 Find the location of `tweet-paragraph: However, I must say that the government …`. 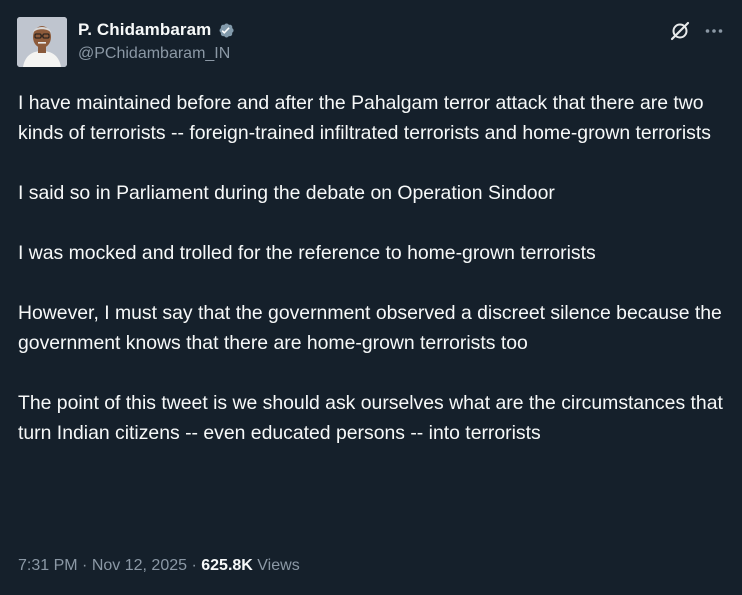

tweet-paragraph: However, I must say that the government … is located at coordinates (370, 328).